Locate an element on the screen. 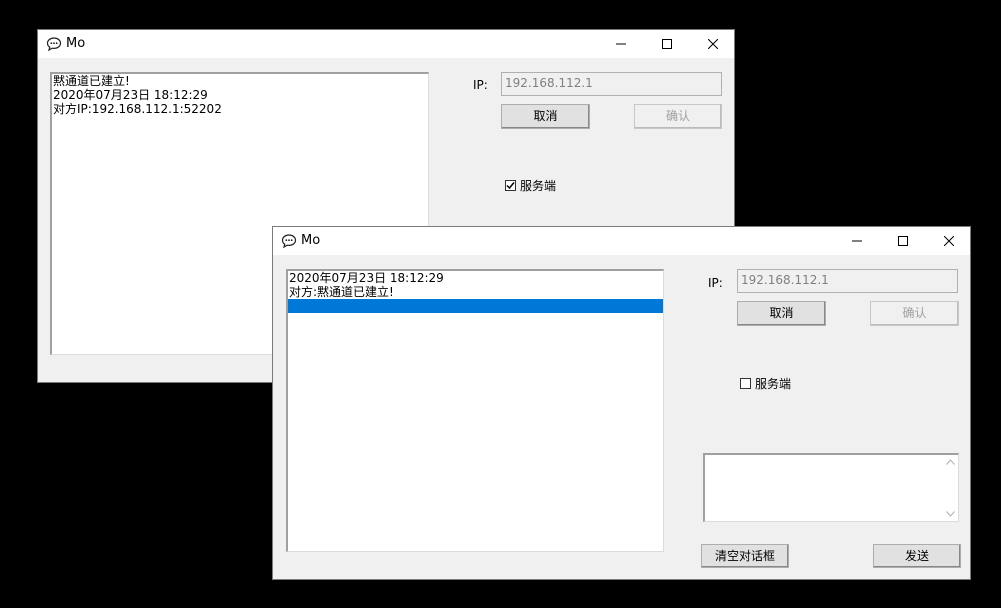  check-icon is located at coordinates (510, 186).